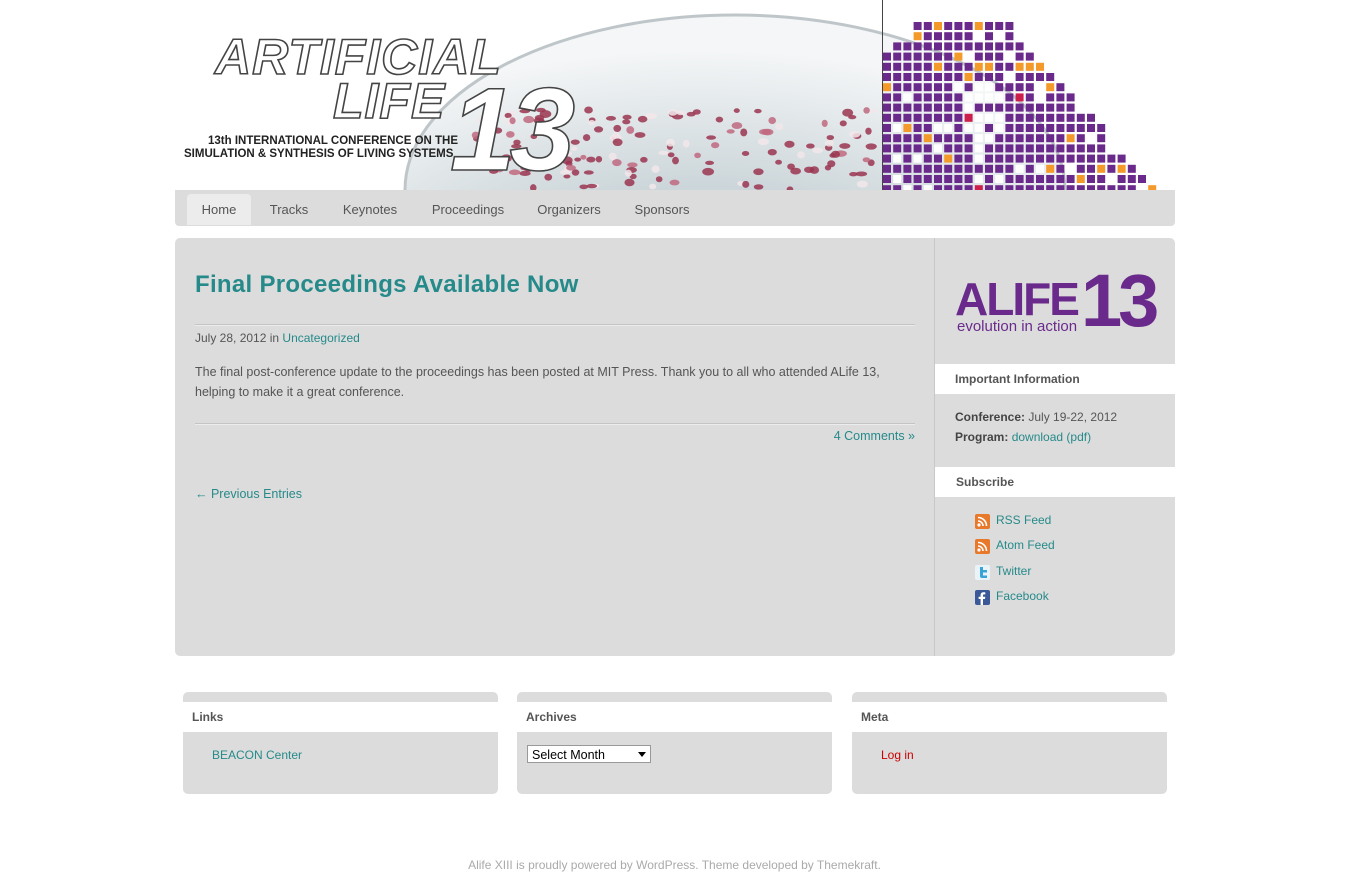  I want to click on program-line: Program: download (pdf), so click(1023, 437).